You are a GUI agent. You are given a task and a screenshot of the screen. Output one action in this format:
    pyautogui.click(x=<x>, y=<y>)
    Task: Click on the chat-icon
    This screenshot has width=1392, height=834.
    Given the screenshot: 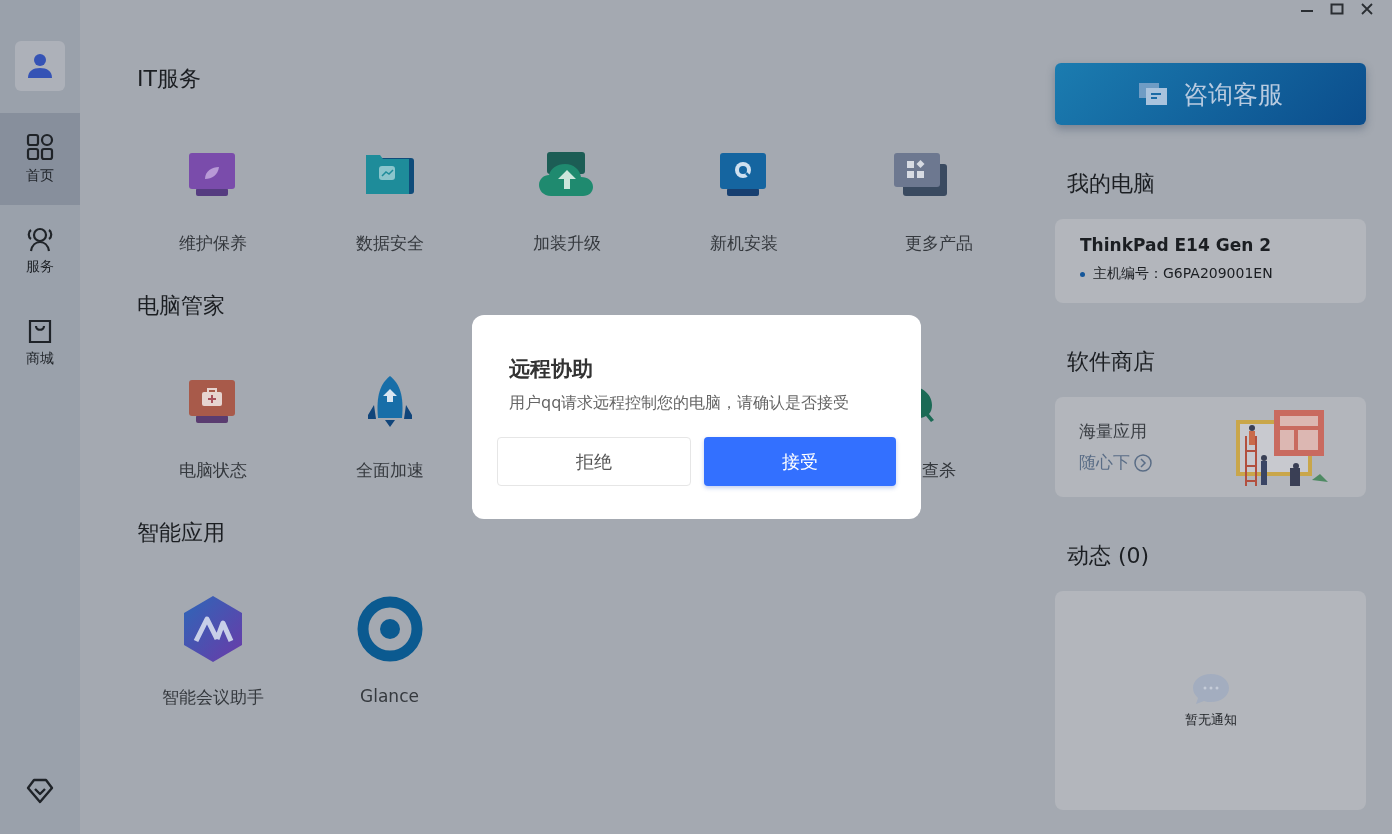 What is the action you would take?
    pyautogui.click(x=1152, y=94)
    